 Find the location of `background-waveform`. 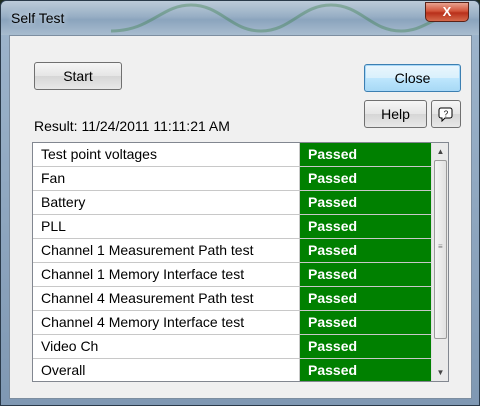

background-waveform is located at coordinates (276, 18).